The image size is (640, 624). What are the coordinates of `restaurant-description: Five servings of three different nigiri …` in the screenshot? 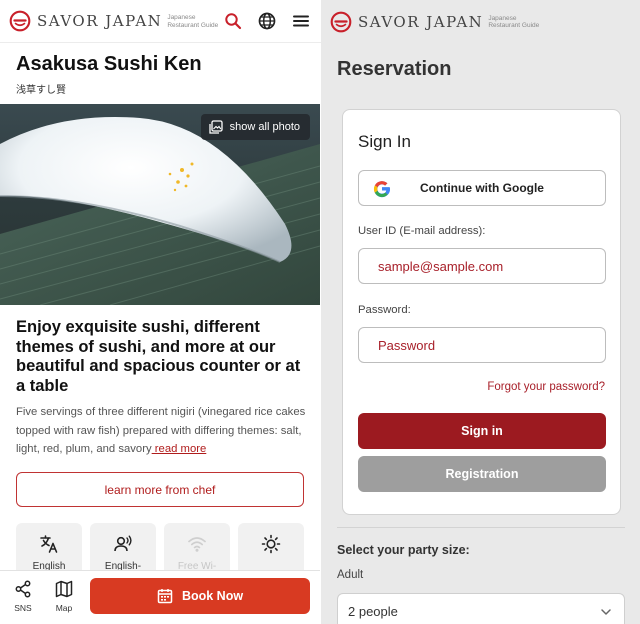 It's located at (162, 431).